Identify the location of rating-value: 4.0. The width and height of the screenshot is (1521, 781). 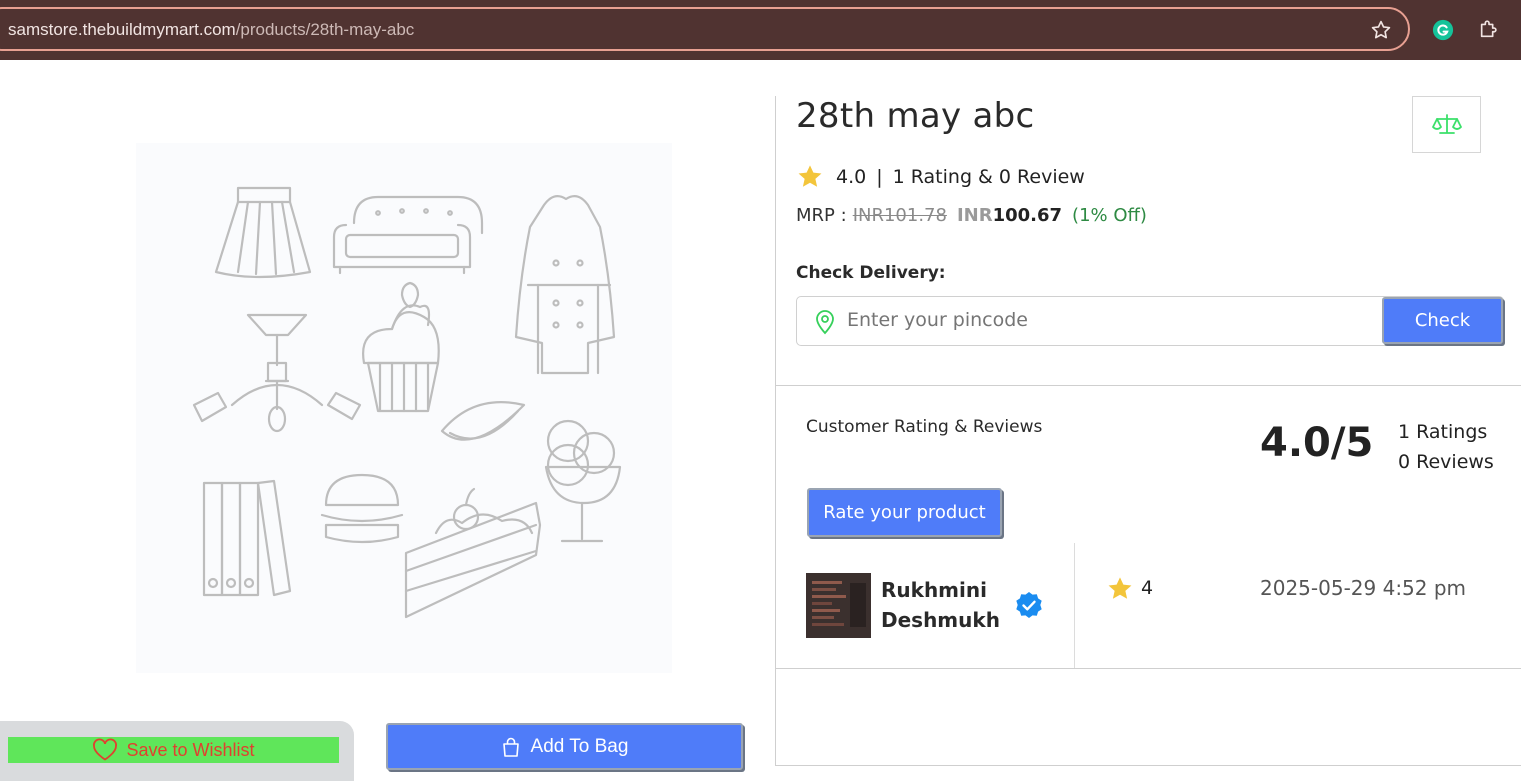
(851, 177).